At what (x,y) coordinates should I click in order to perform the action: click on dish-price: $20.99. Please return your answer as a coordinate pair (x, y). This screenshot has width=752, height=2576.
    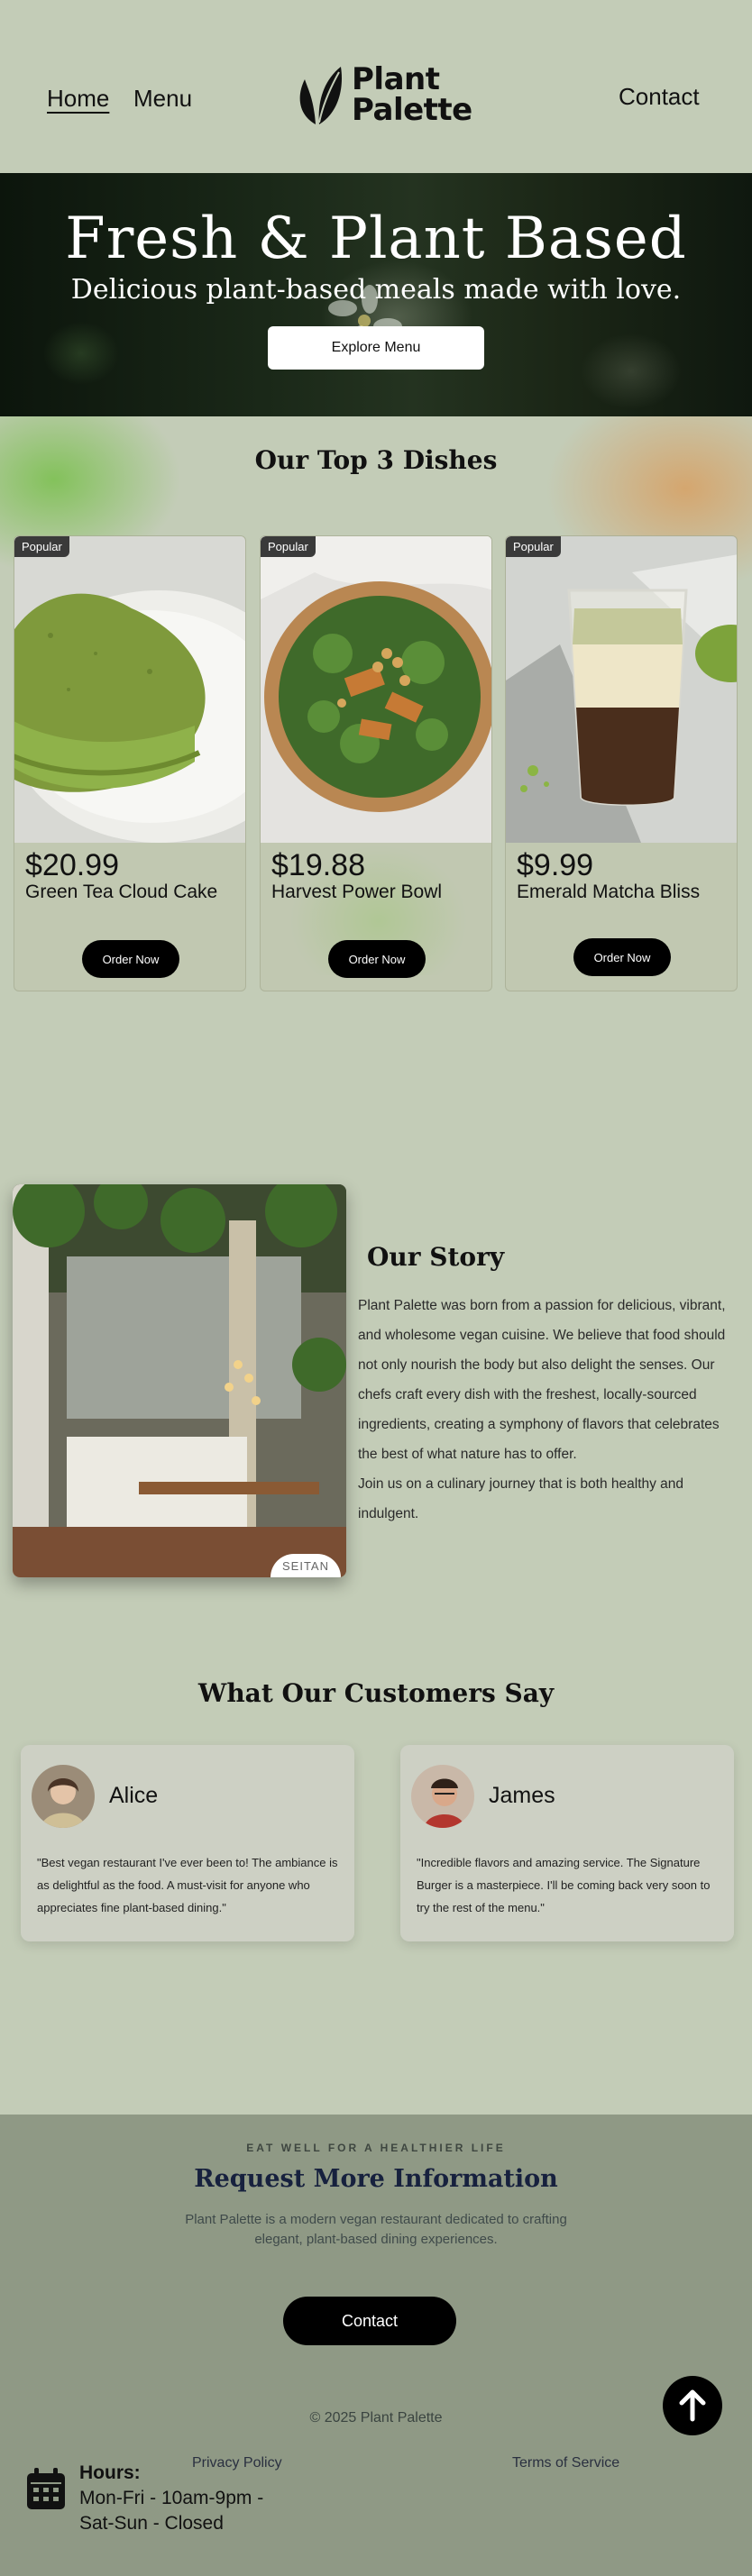
    Looking at the image, I should click on (72, 865).